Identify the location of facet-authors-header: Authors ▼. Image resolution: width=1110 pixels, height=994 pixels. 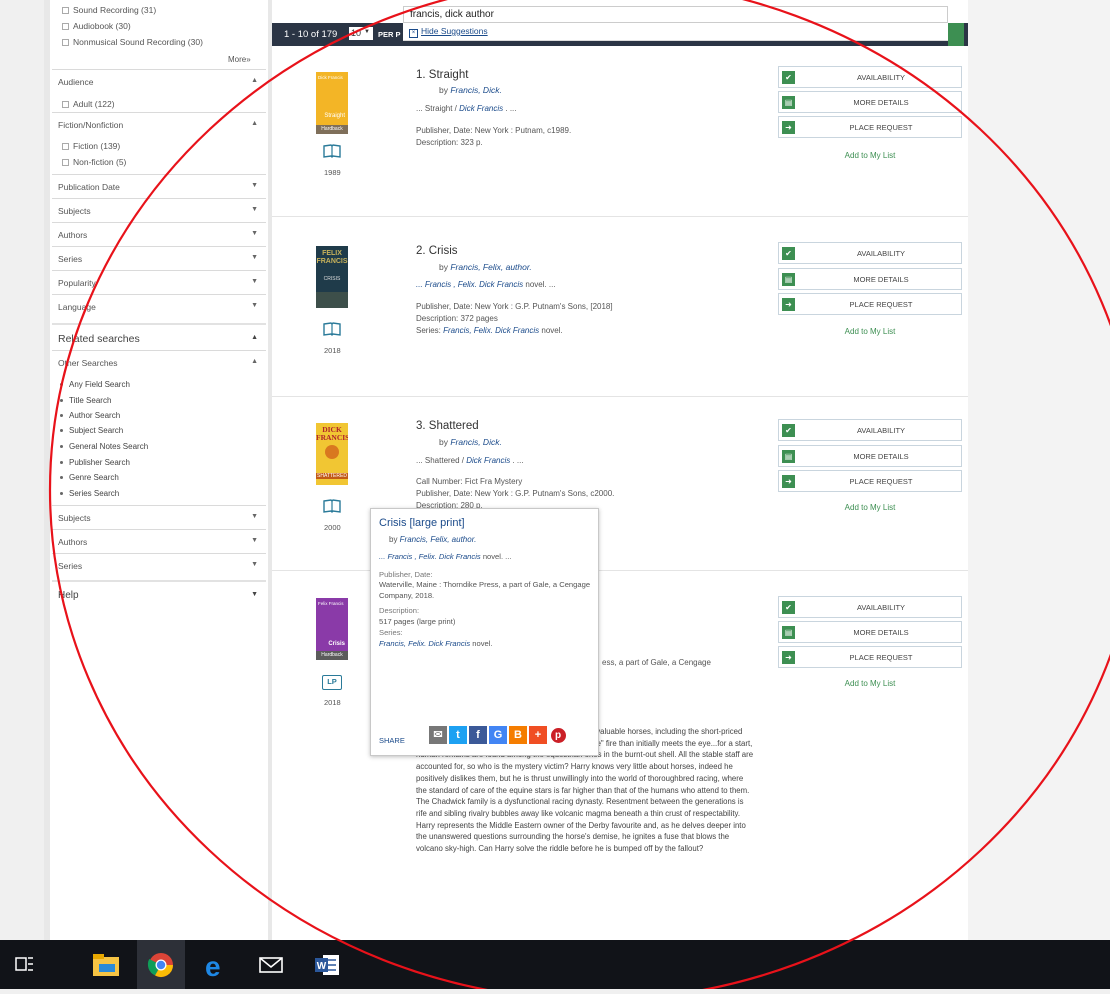
(159, 233).